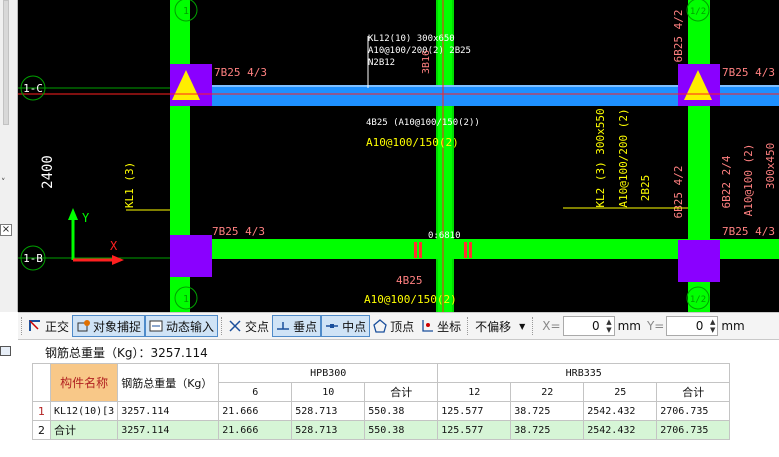 The height and width of the screenshot is (457, 779). What do you see at coordinates (9, 156) in the screenshot?
I see `left-panel-strip` at bounding box center [9, 156].